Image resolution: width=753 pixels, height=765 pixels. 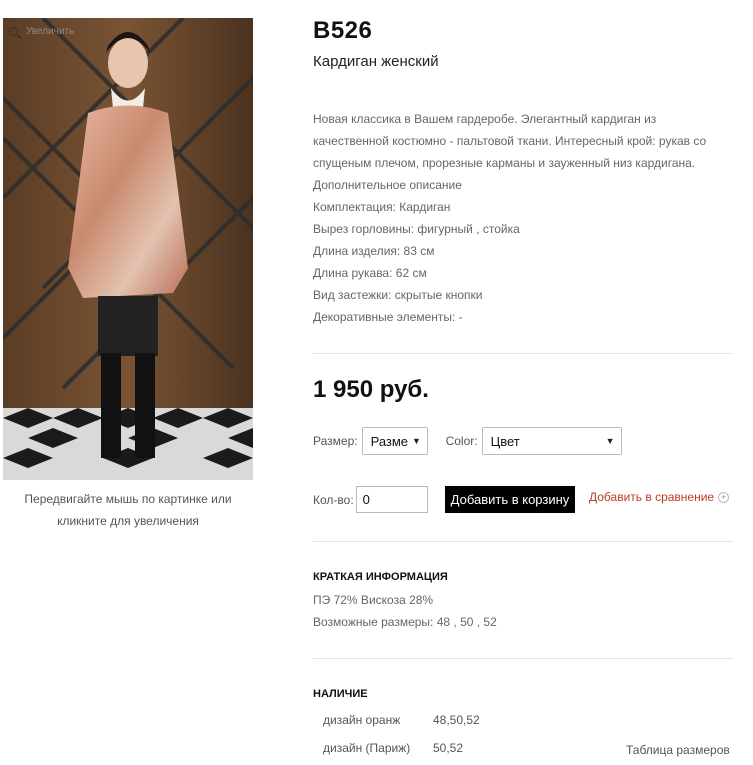 What do you see at coordinates (50, 31) in the screenshot?
I see `zoom-text: Увеличить` at bounding box center [50, 31].